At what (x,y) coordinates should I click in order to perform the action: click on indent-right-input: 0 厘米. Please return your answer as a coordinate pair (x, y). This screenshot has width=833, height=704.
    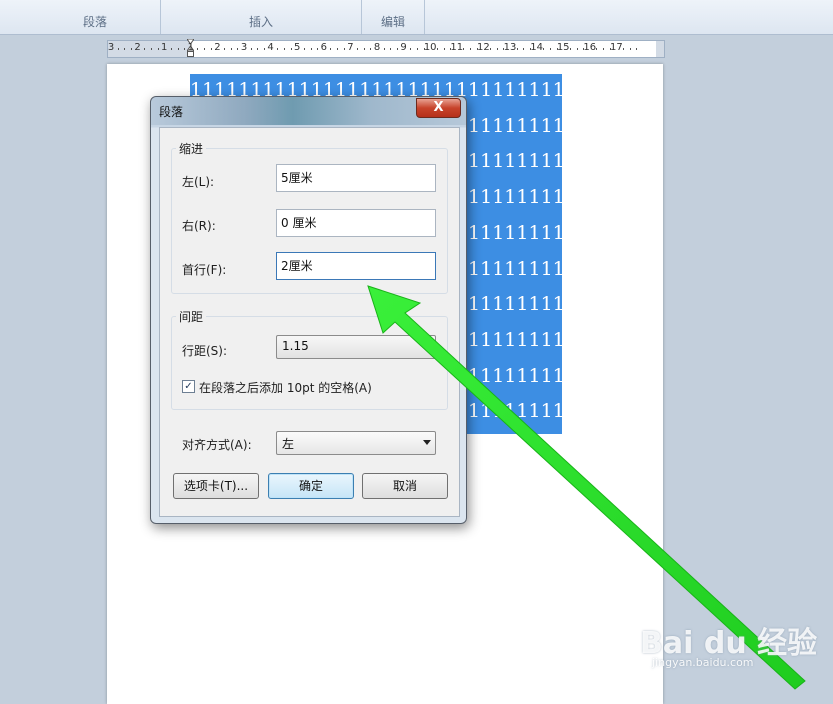
    Looking at the image, I should click on (356, 223).